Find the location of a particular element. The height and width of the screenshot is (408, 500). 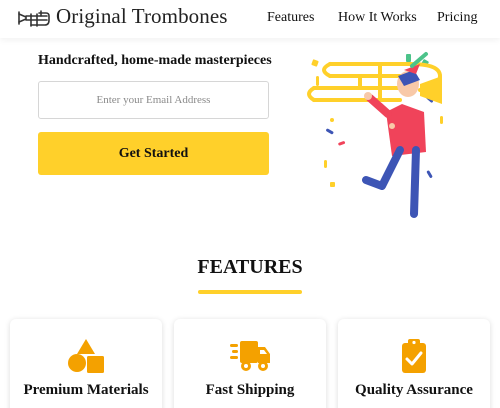

email-input is located at coordinates (153, 100).